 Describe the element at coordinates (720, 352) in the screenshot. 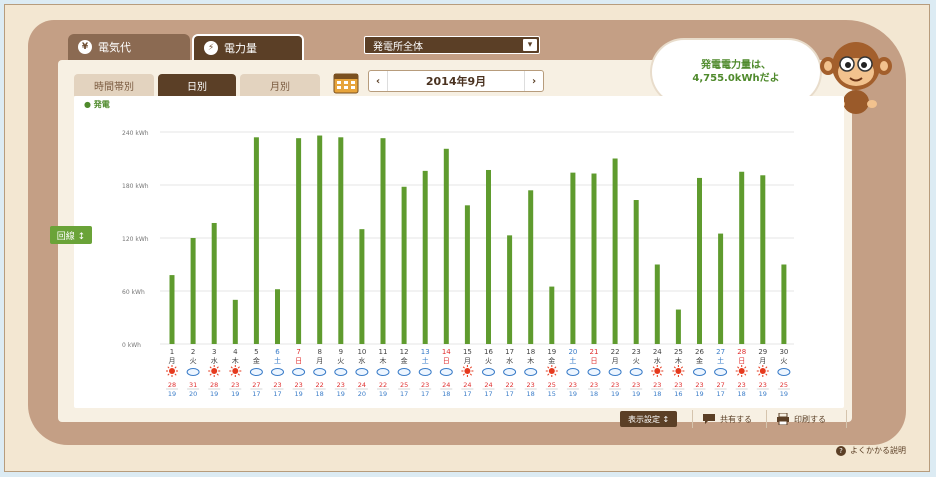

I see `x-tick-label: 27` at that location.